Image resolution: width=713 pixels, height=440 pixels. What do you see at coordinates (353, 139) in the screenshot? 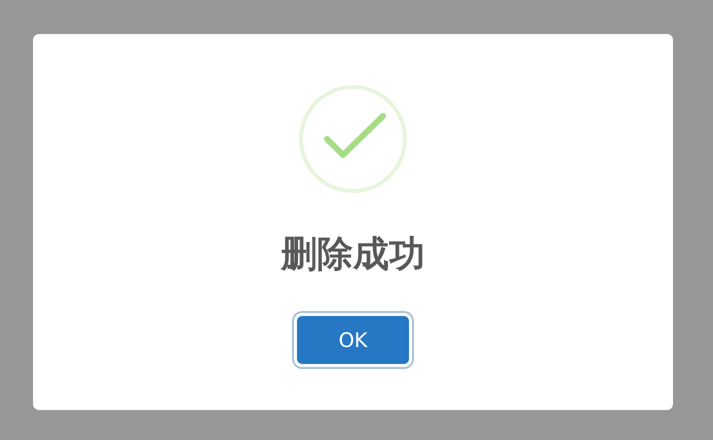
I see `success-check-icon` at bounding box center [353, 139].